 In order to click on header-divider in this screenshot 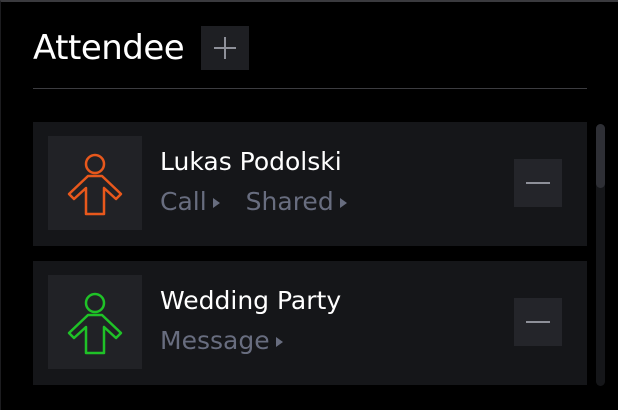, I will do `click(310, 88)`.